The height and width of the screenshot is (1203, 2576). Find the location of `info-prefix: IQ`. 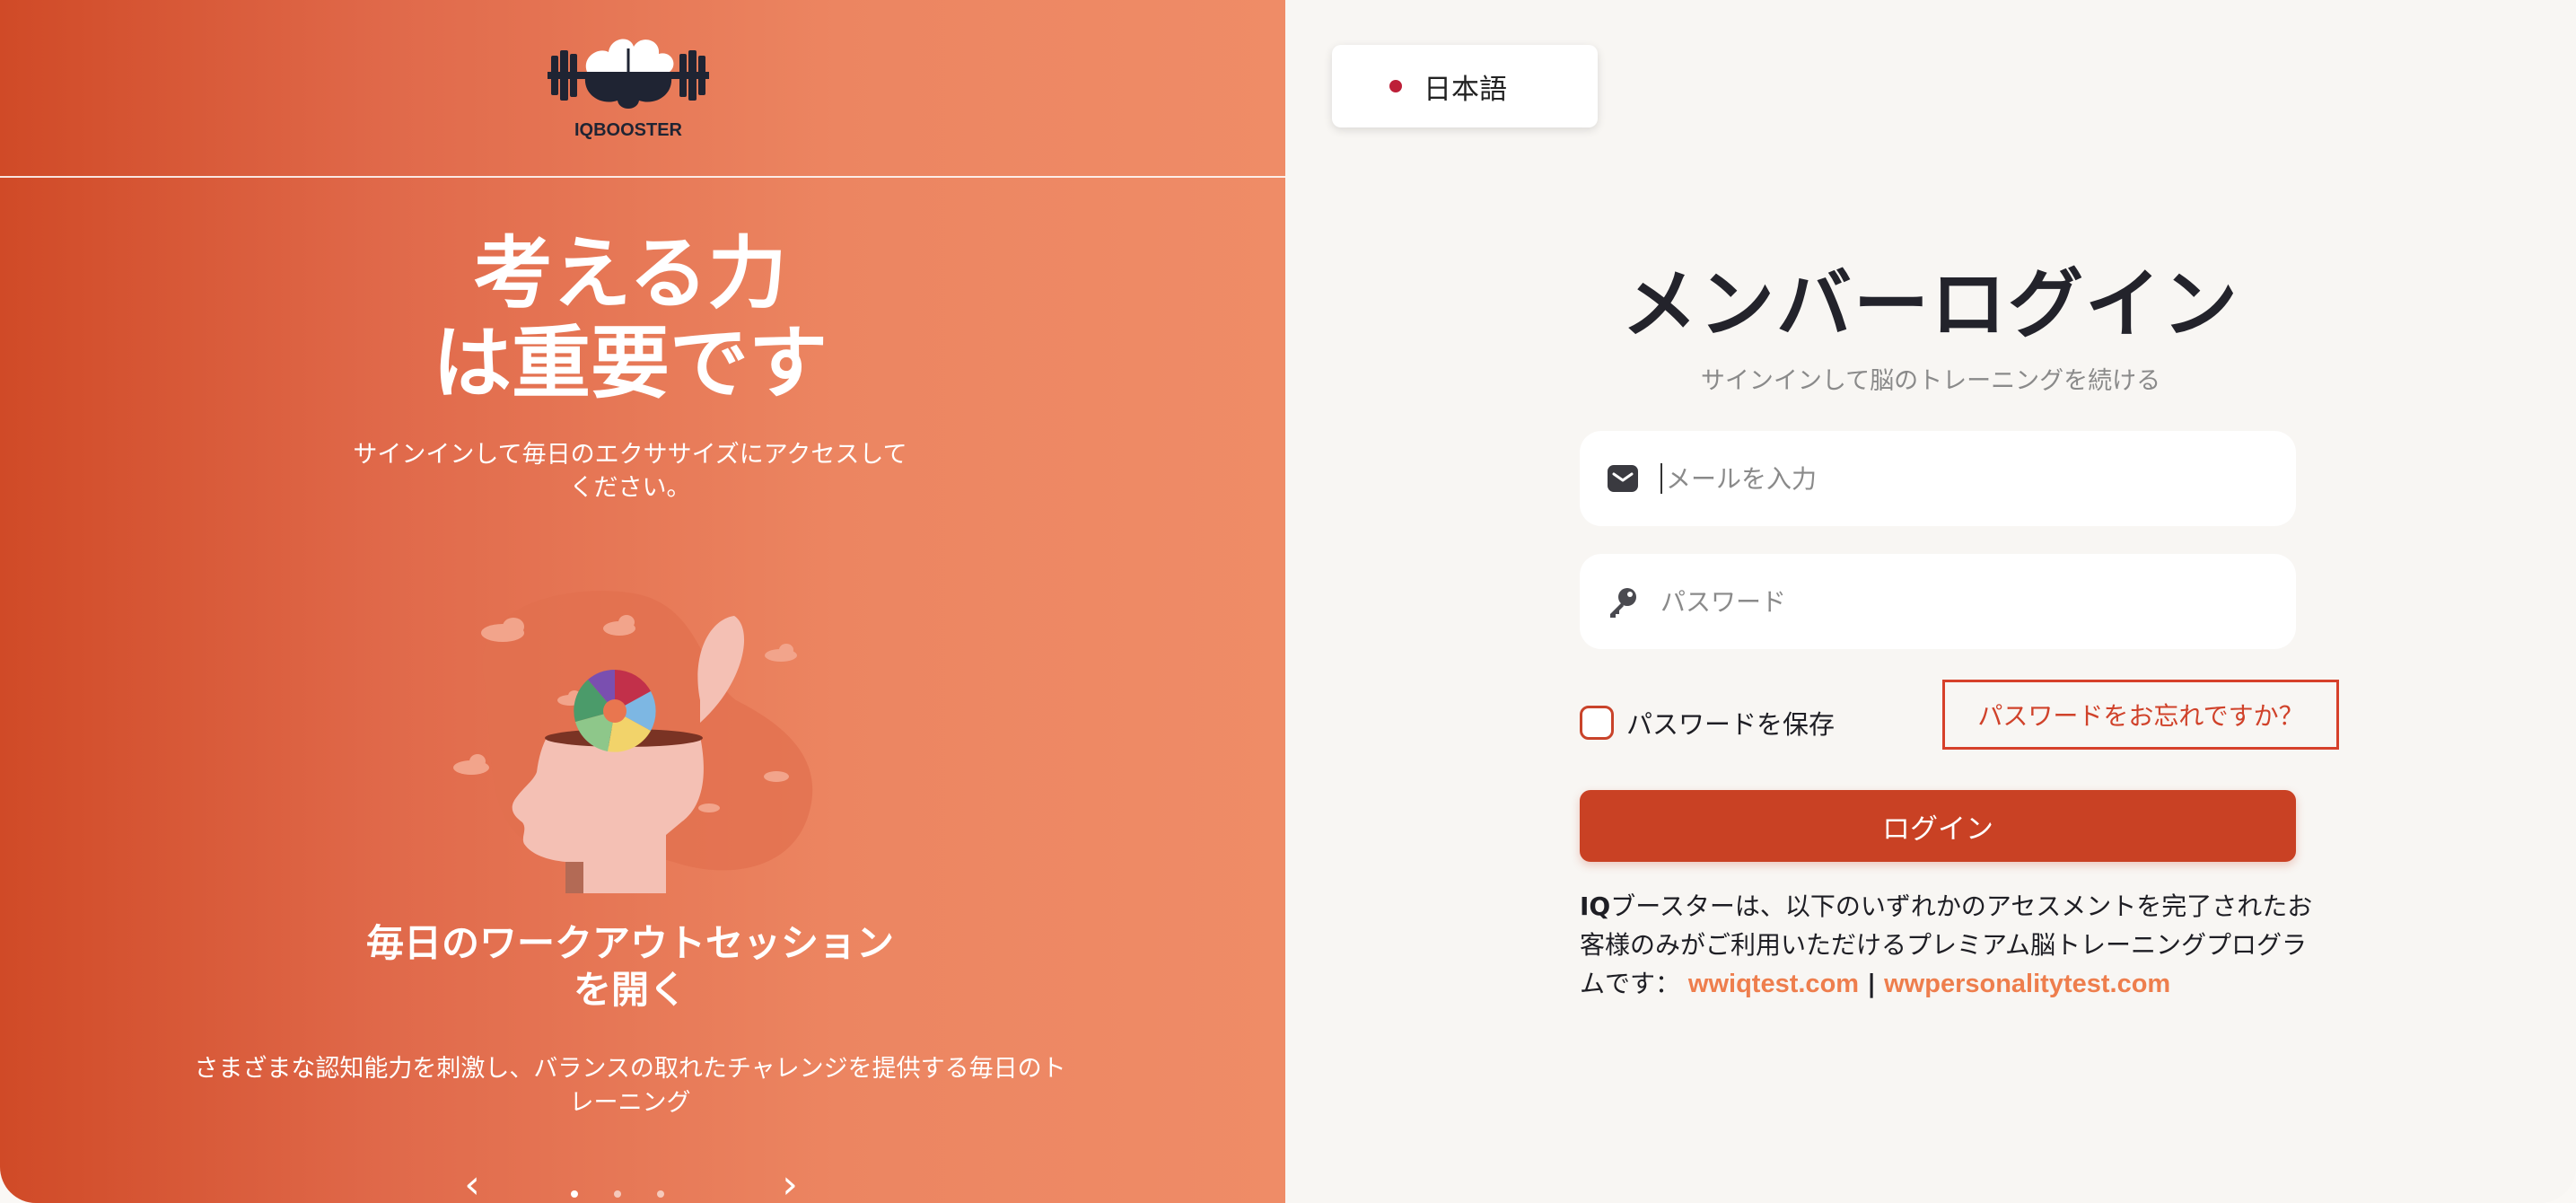

info-prefix: IQ is located at coordinates (1595, 906).